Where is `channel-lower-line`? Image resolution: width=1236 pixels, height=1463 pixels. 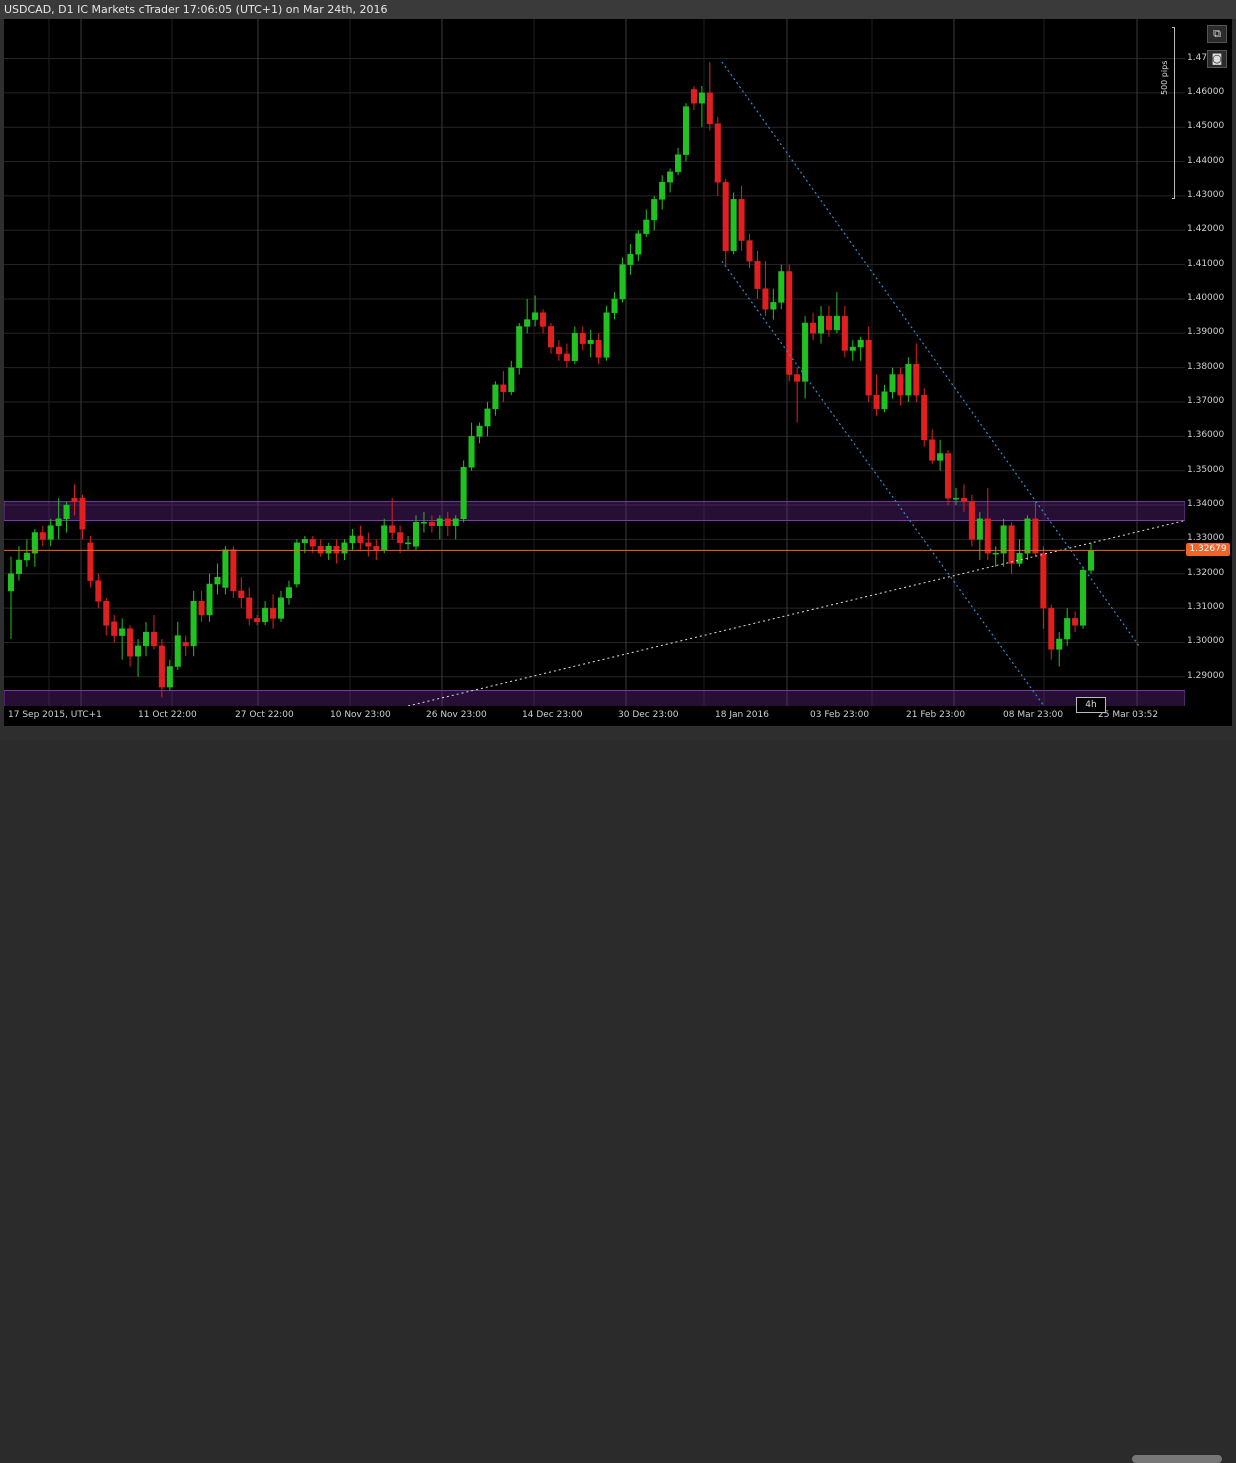 channel-lower-line is located at coordinates (883, 483).